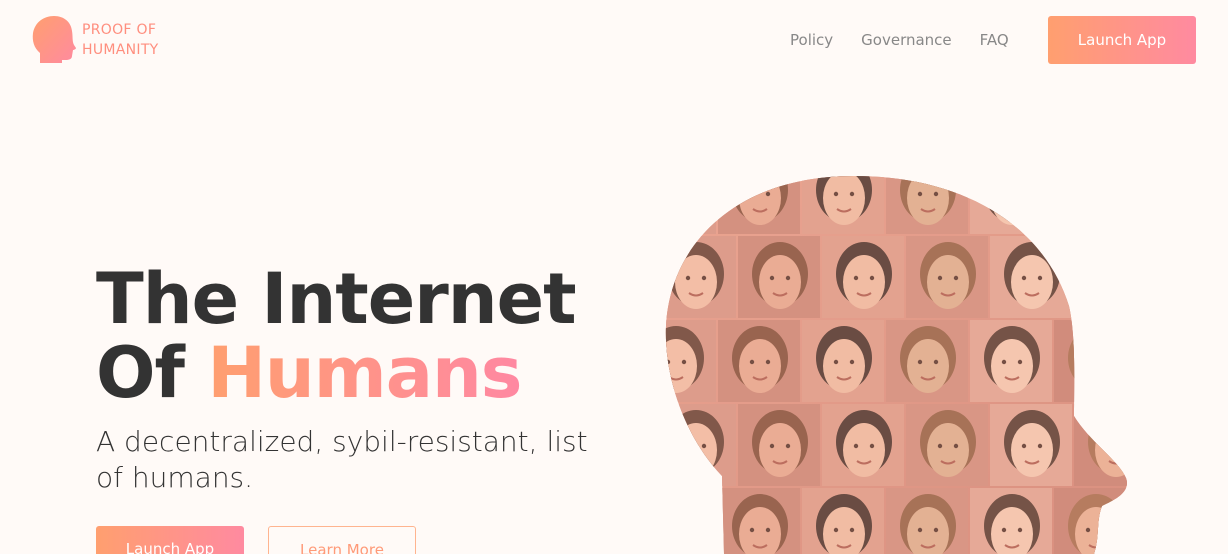  Describe the element at coordinates (120, 50) in the screenshot. I see `brand-line2: HUMANITY` at that location.